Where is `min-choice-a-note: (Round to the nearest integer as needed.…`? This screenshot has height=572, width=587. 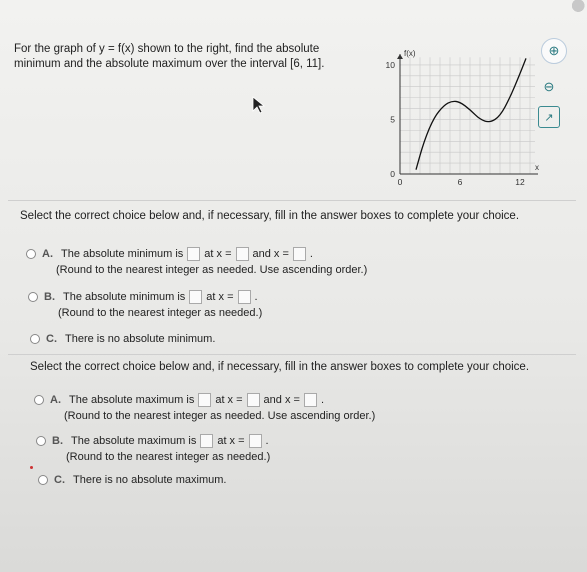 min-choice-a-note: (Round to the nearest integer as needed.… is located at coordinates (212, 270).